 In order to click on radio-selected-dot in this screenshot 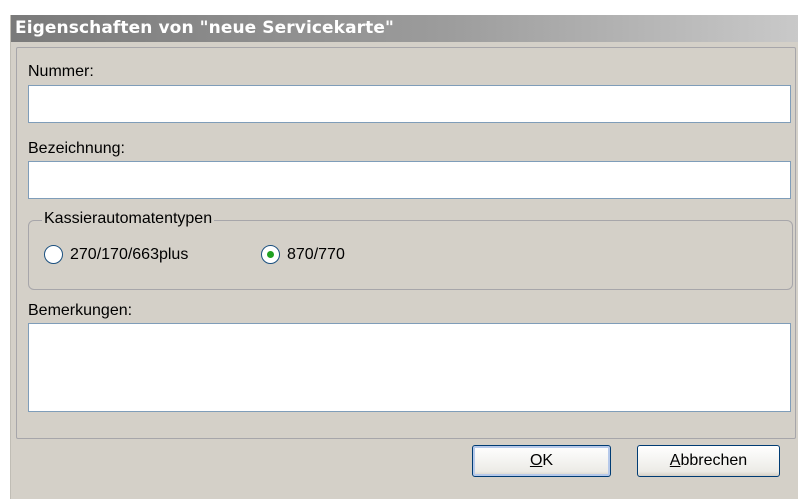, I will do `click(270, 254)`.